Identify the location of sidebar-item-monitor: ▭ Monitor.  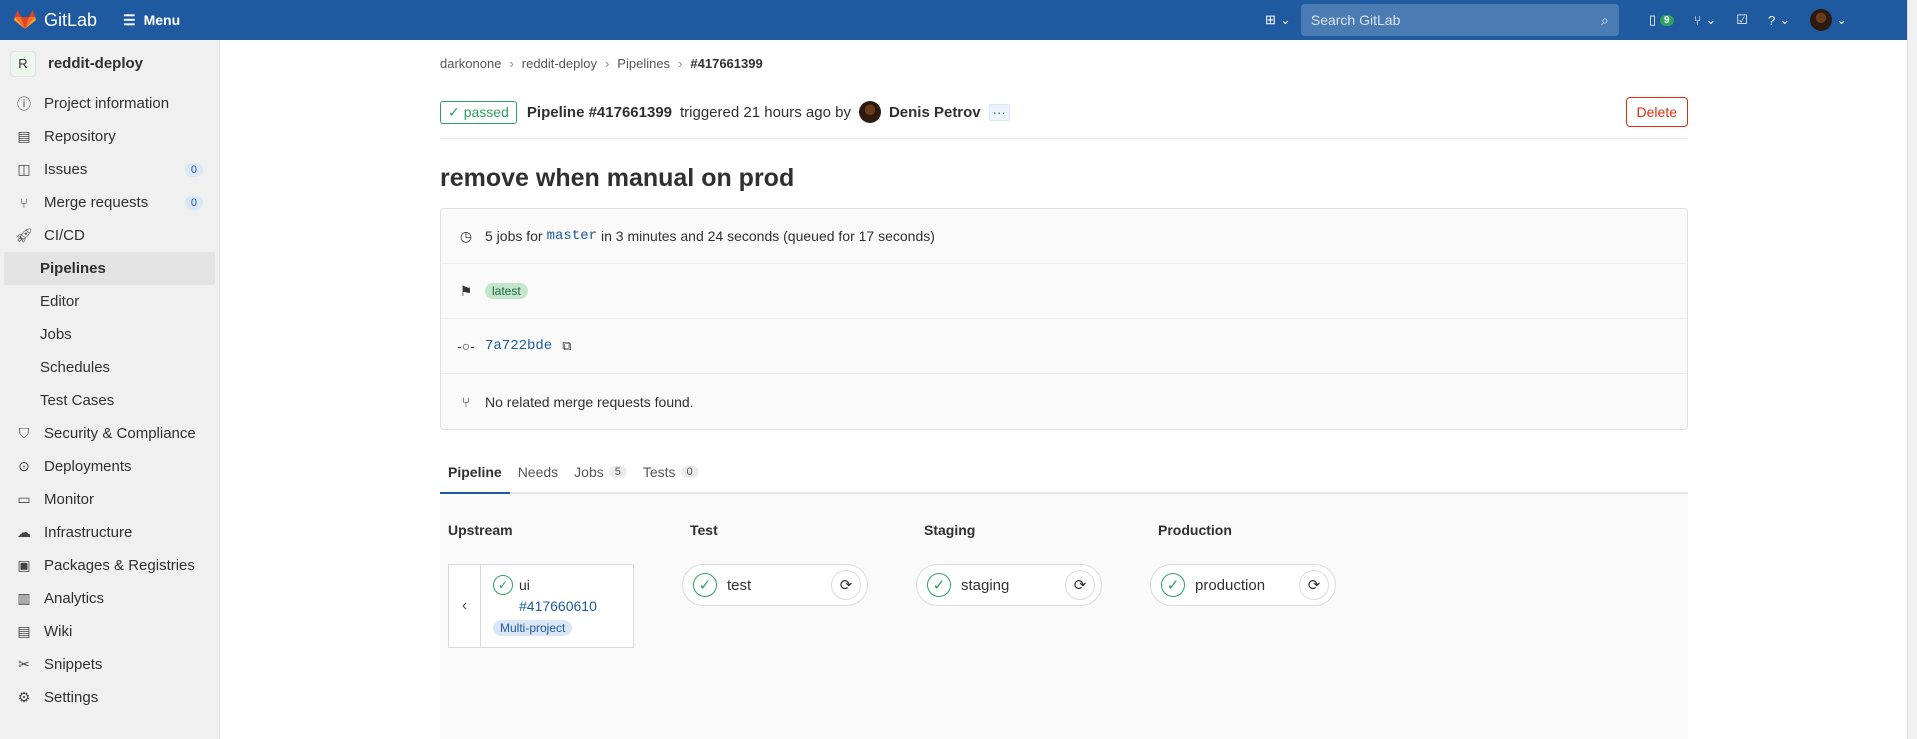
(109, 499).